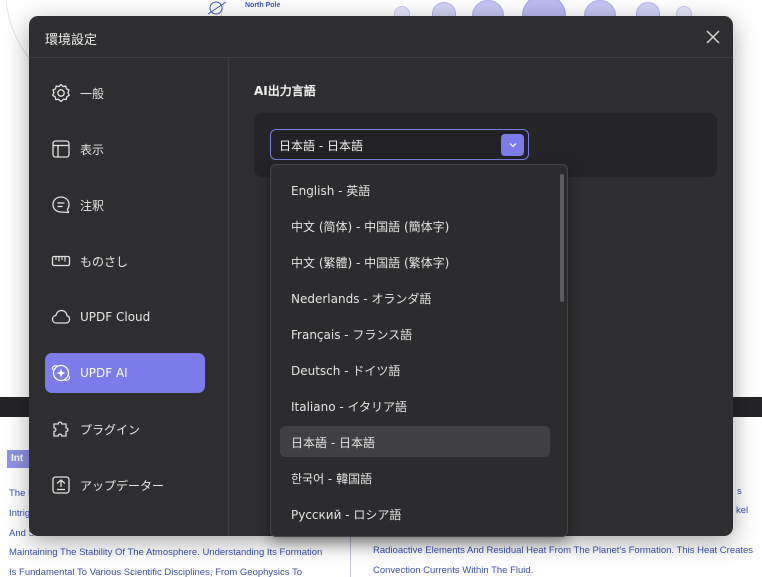 The image size is (762, 577). Describe the element at coordinates (742, 510) in the screenshot. I see `doc-text-line: kel` at that location.